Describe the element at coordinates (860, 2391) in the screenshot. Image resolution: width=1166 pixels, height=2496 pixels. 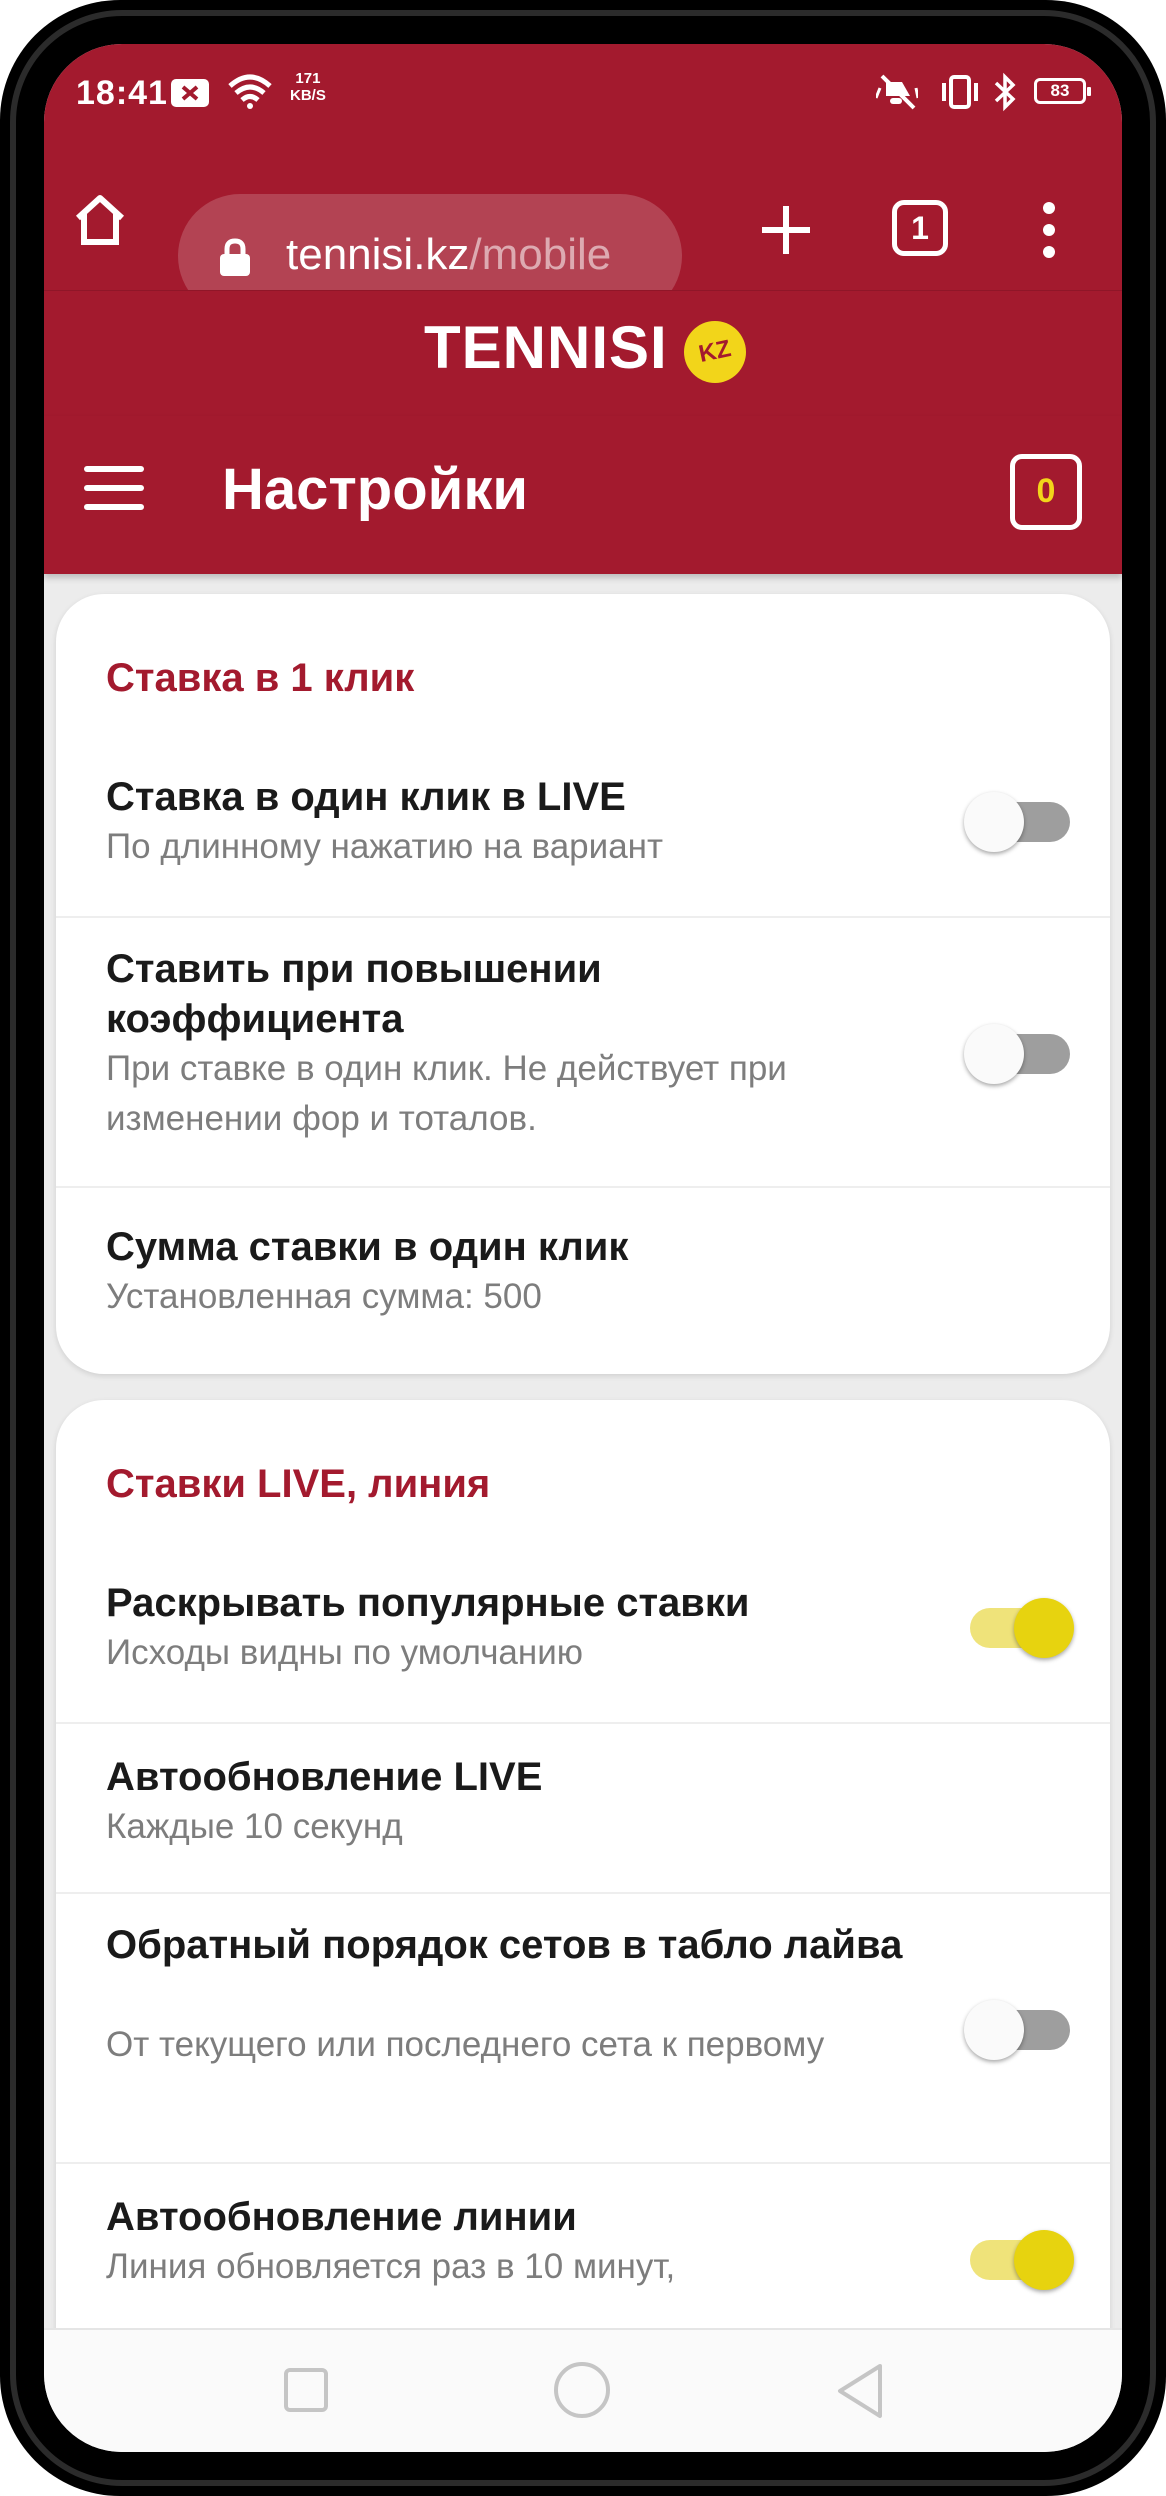
I see `back-icon` at that location.